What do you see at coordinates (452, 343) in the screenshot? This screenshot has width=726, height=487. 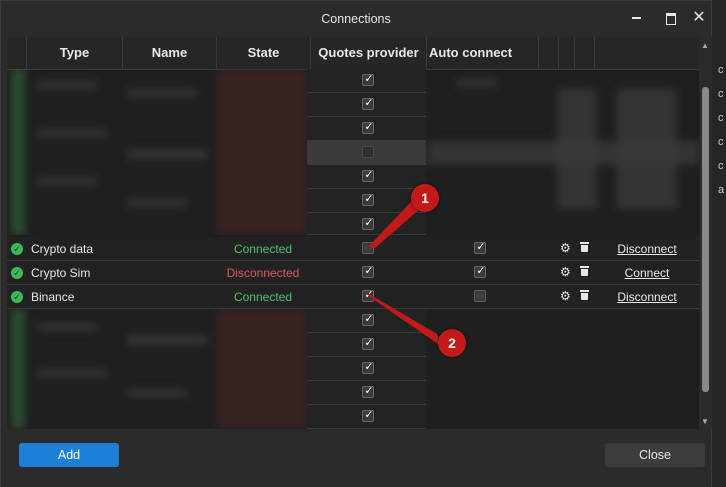 I see `annotation-callout-2: 2` at bounding box center [452, 343].